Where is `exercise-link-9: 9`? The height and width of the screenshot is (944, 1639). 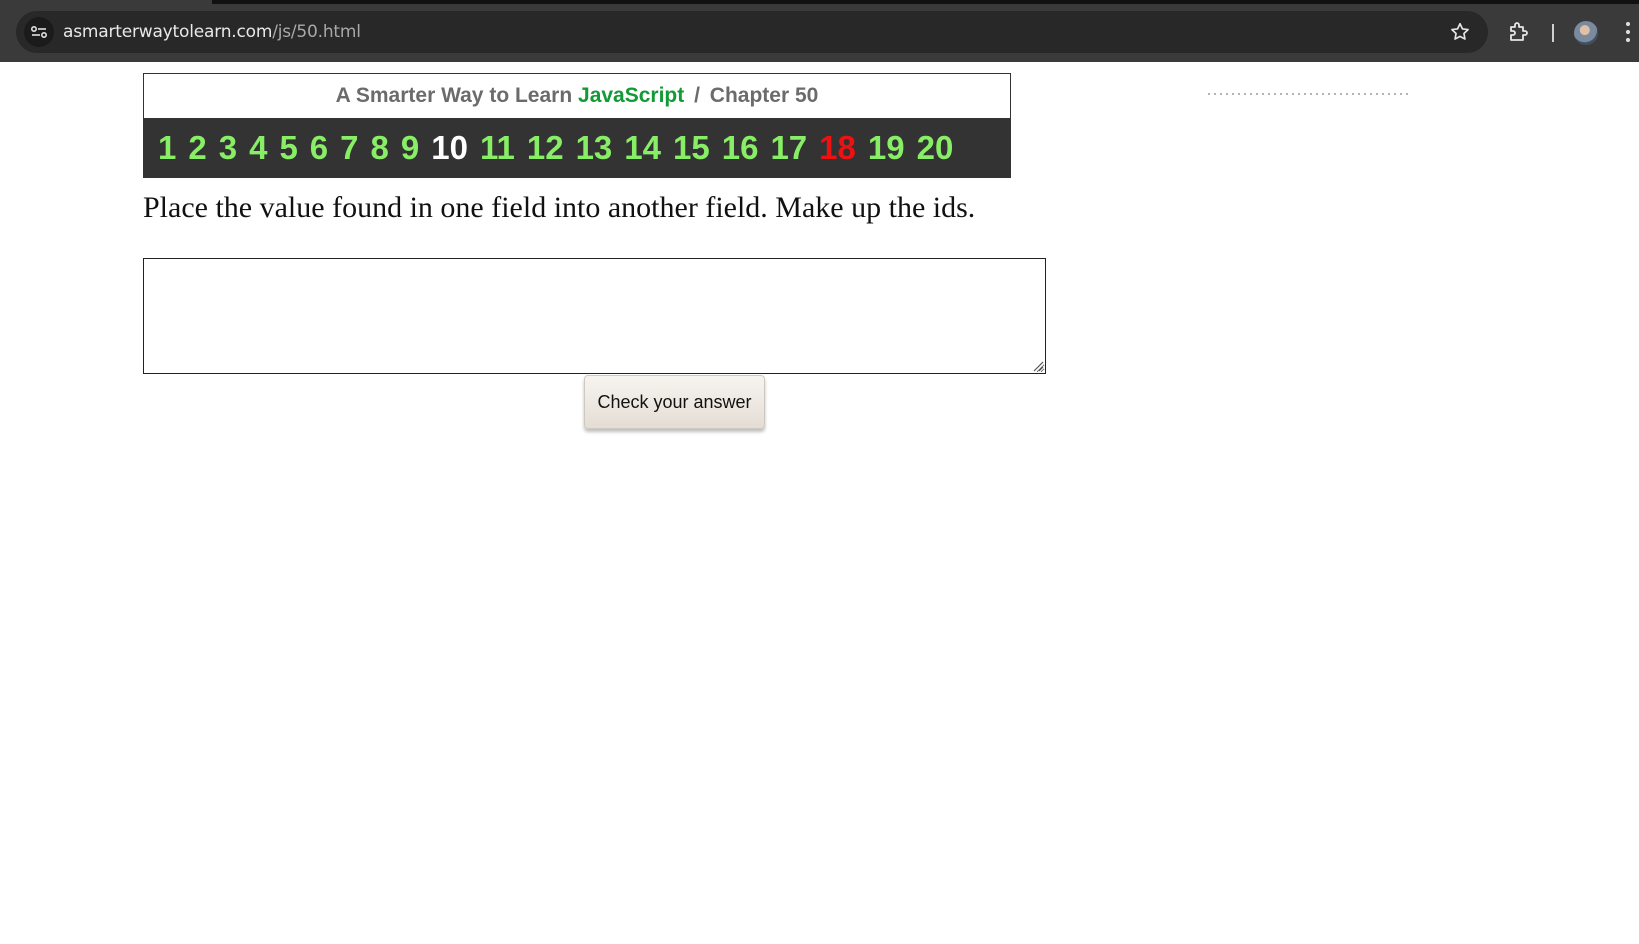 exercise-link-9: 9 is located at coordinates (410, 148).